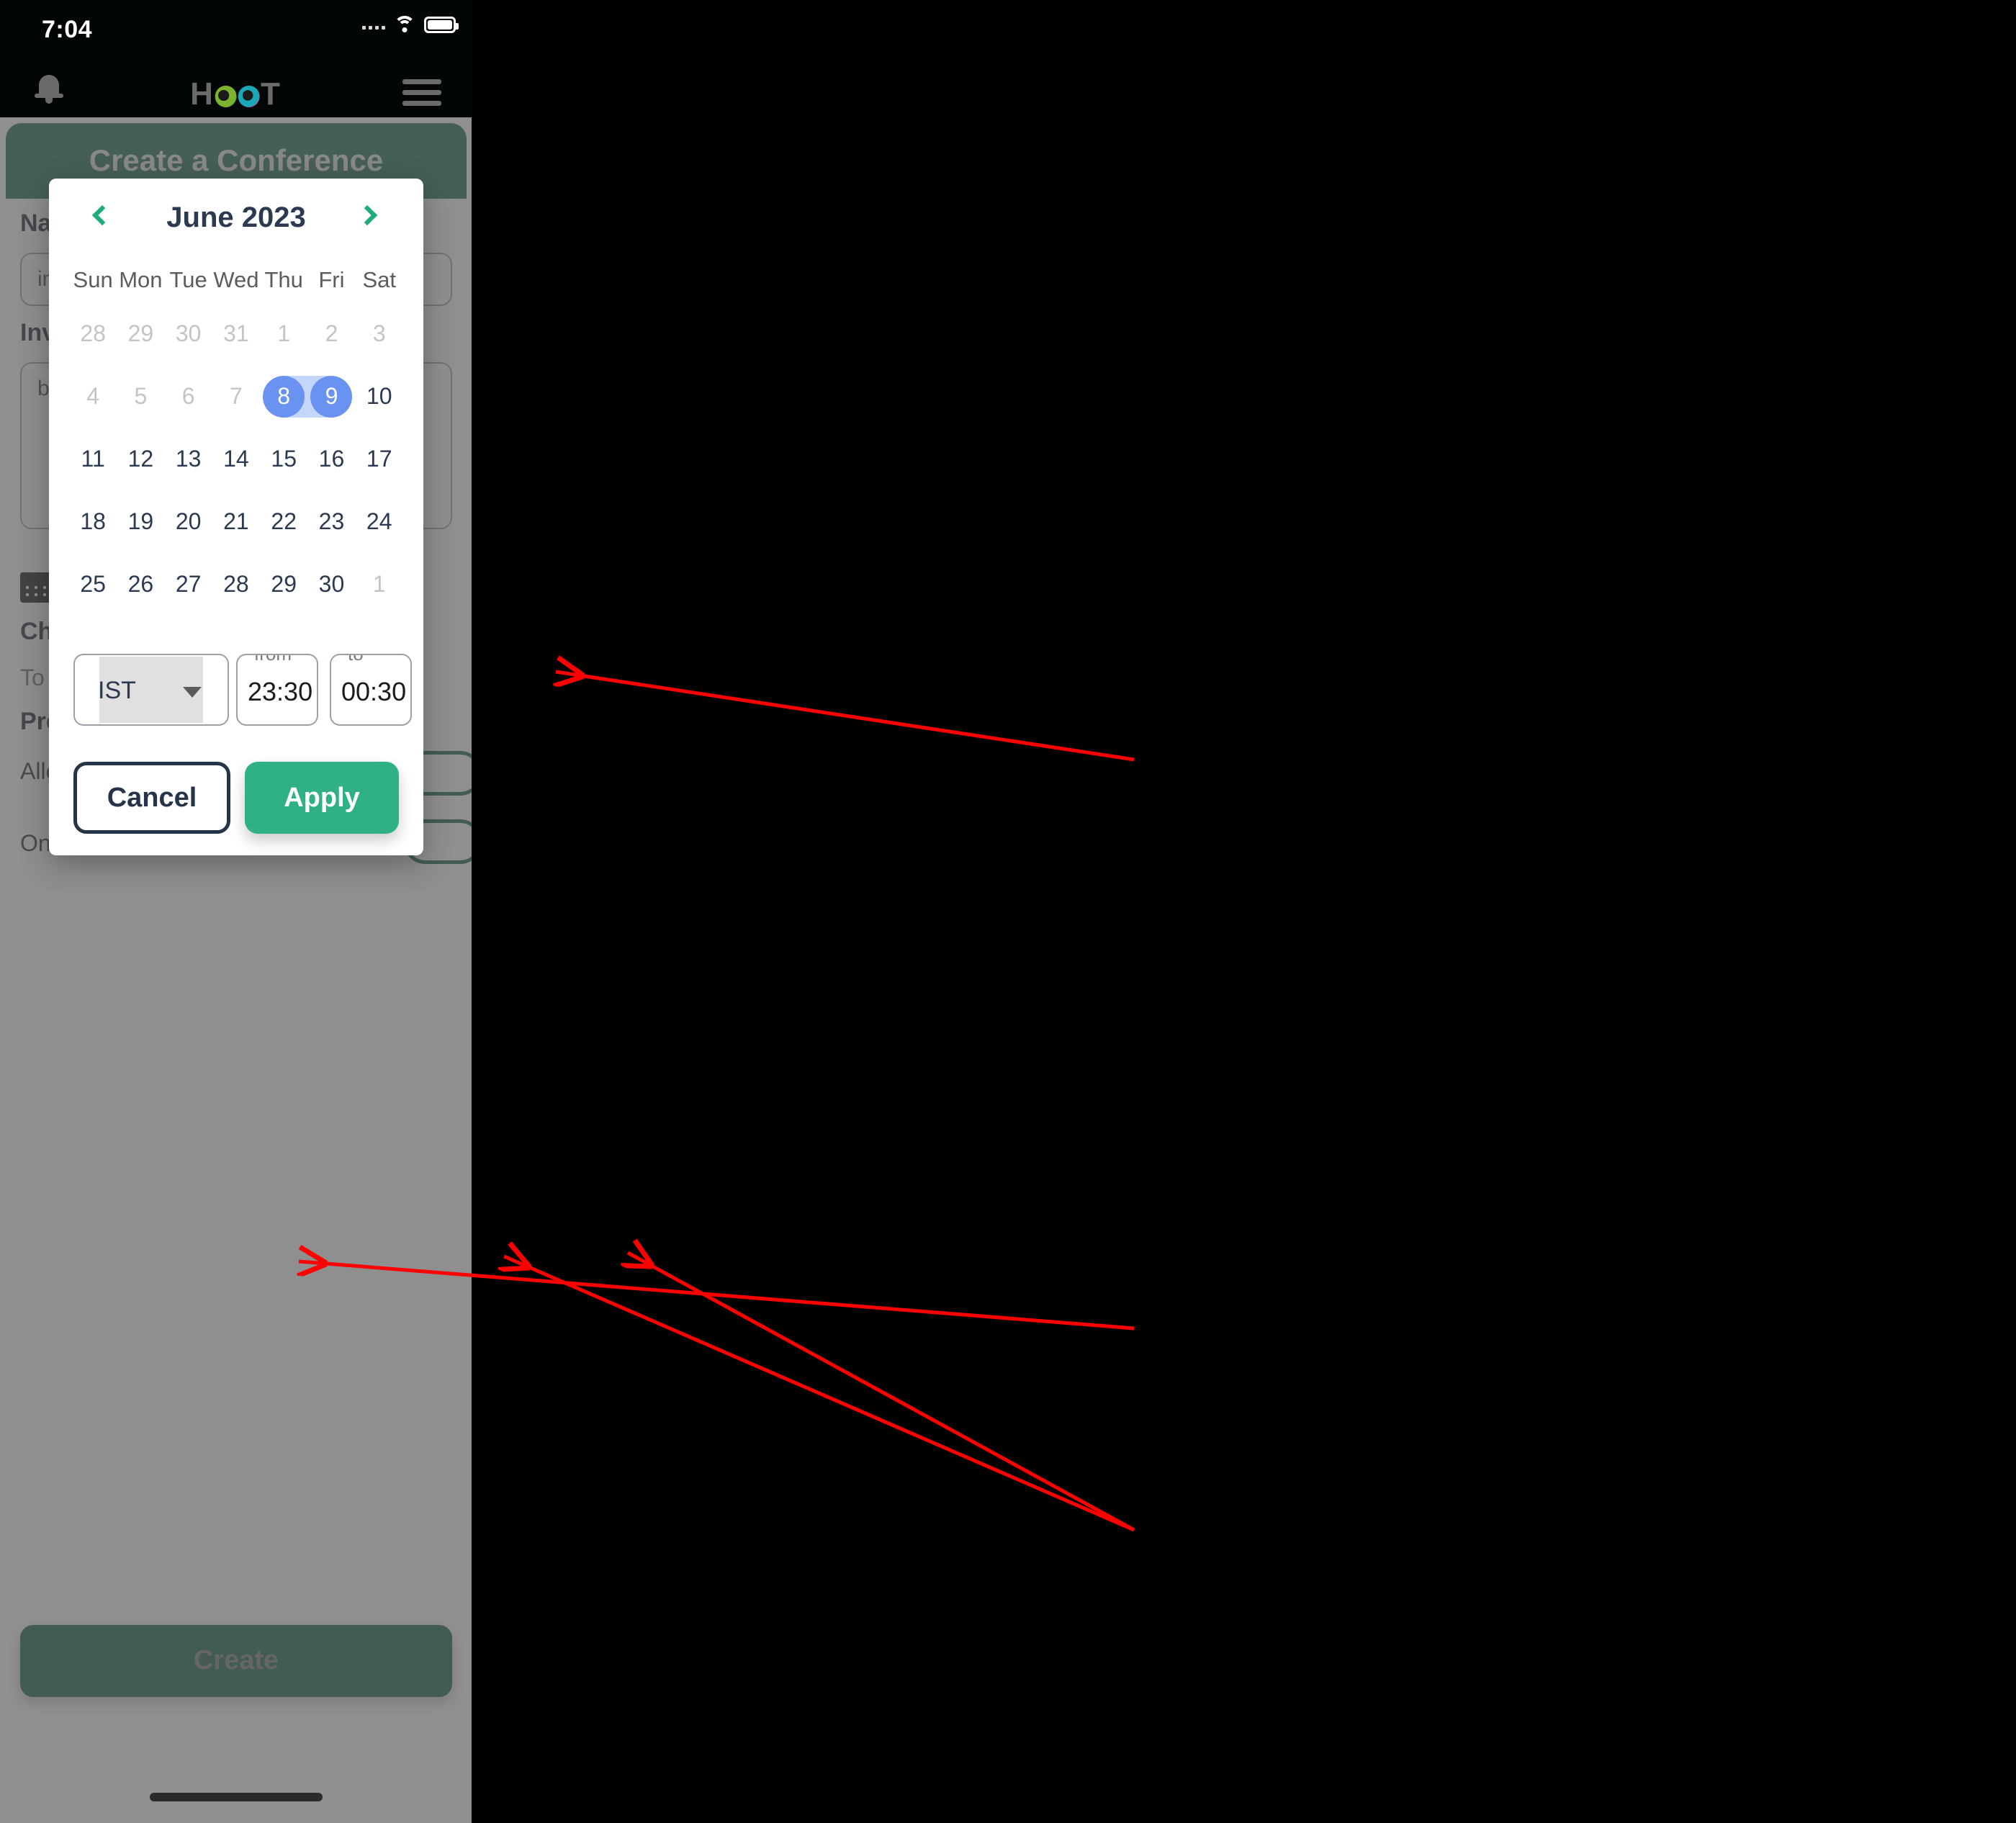  I want to click on calendar-day-number: 15, so click(284, 459).